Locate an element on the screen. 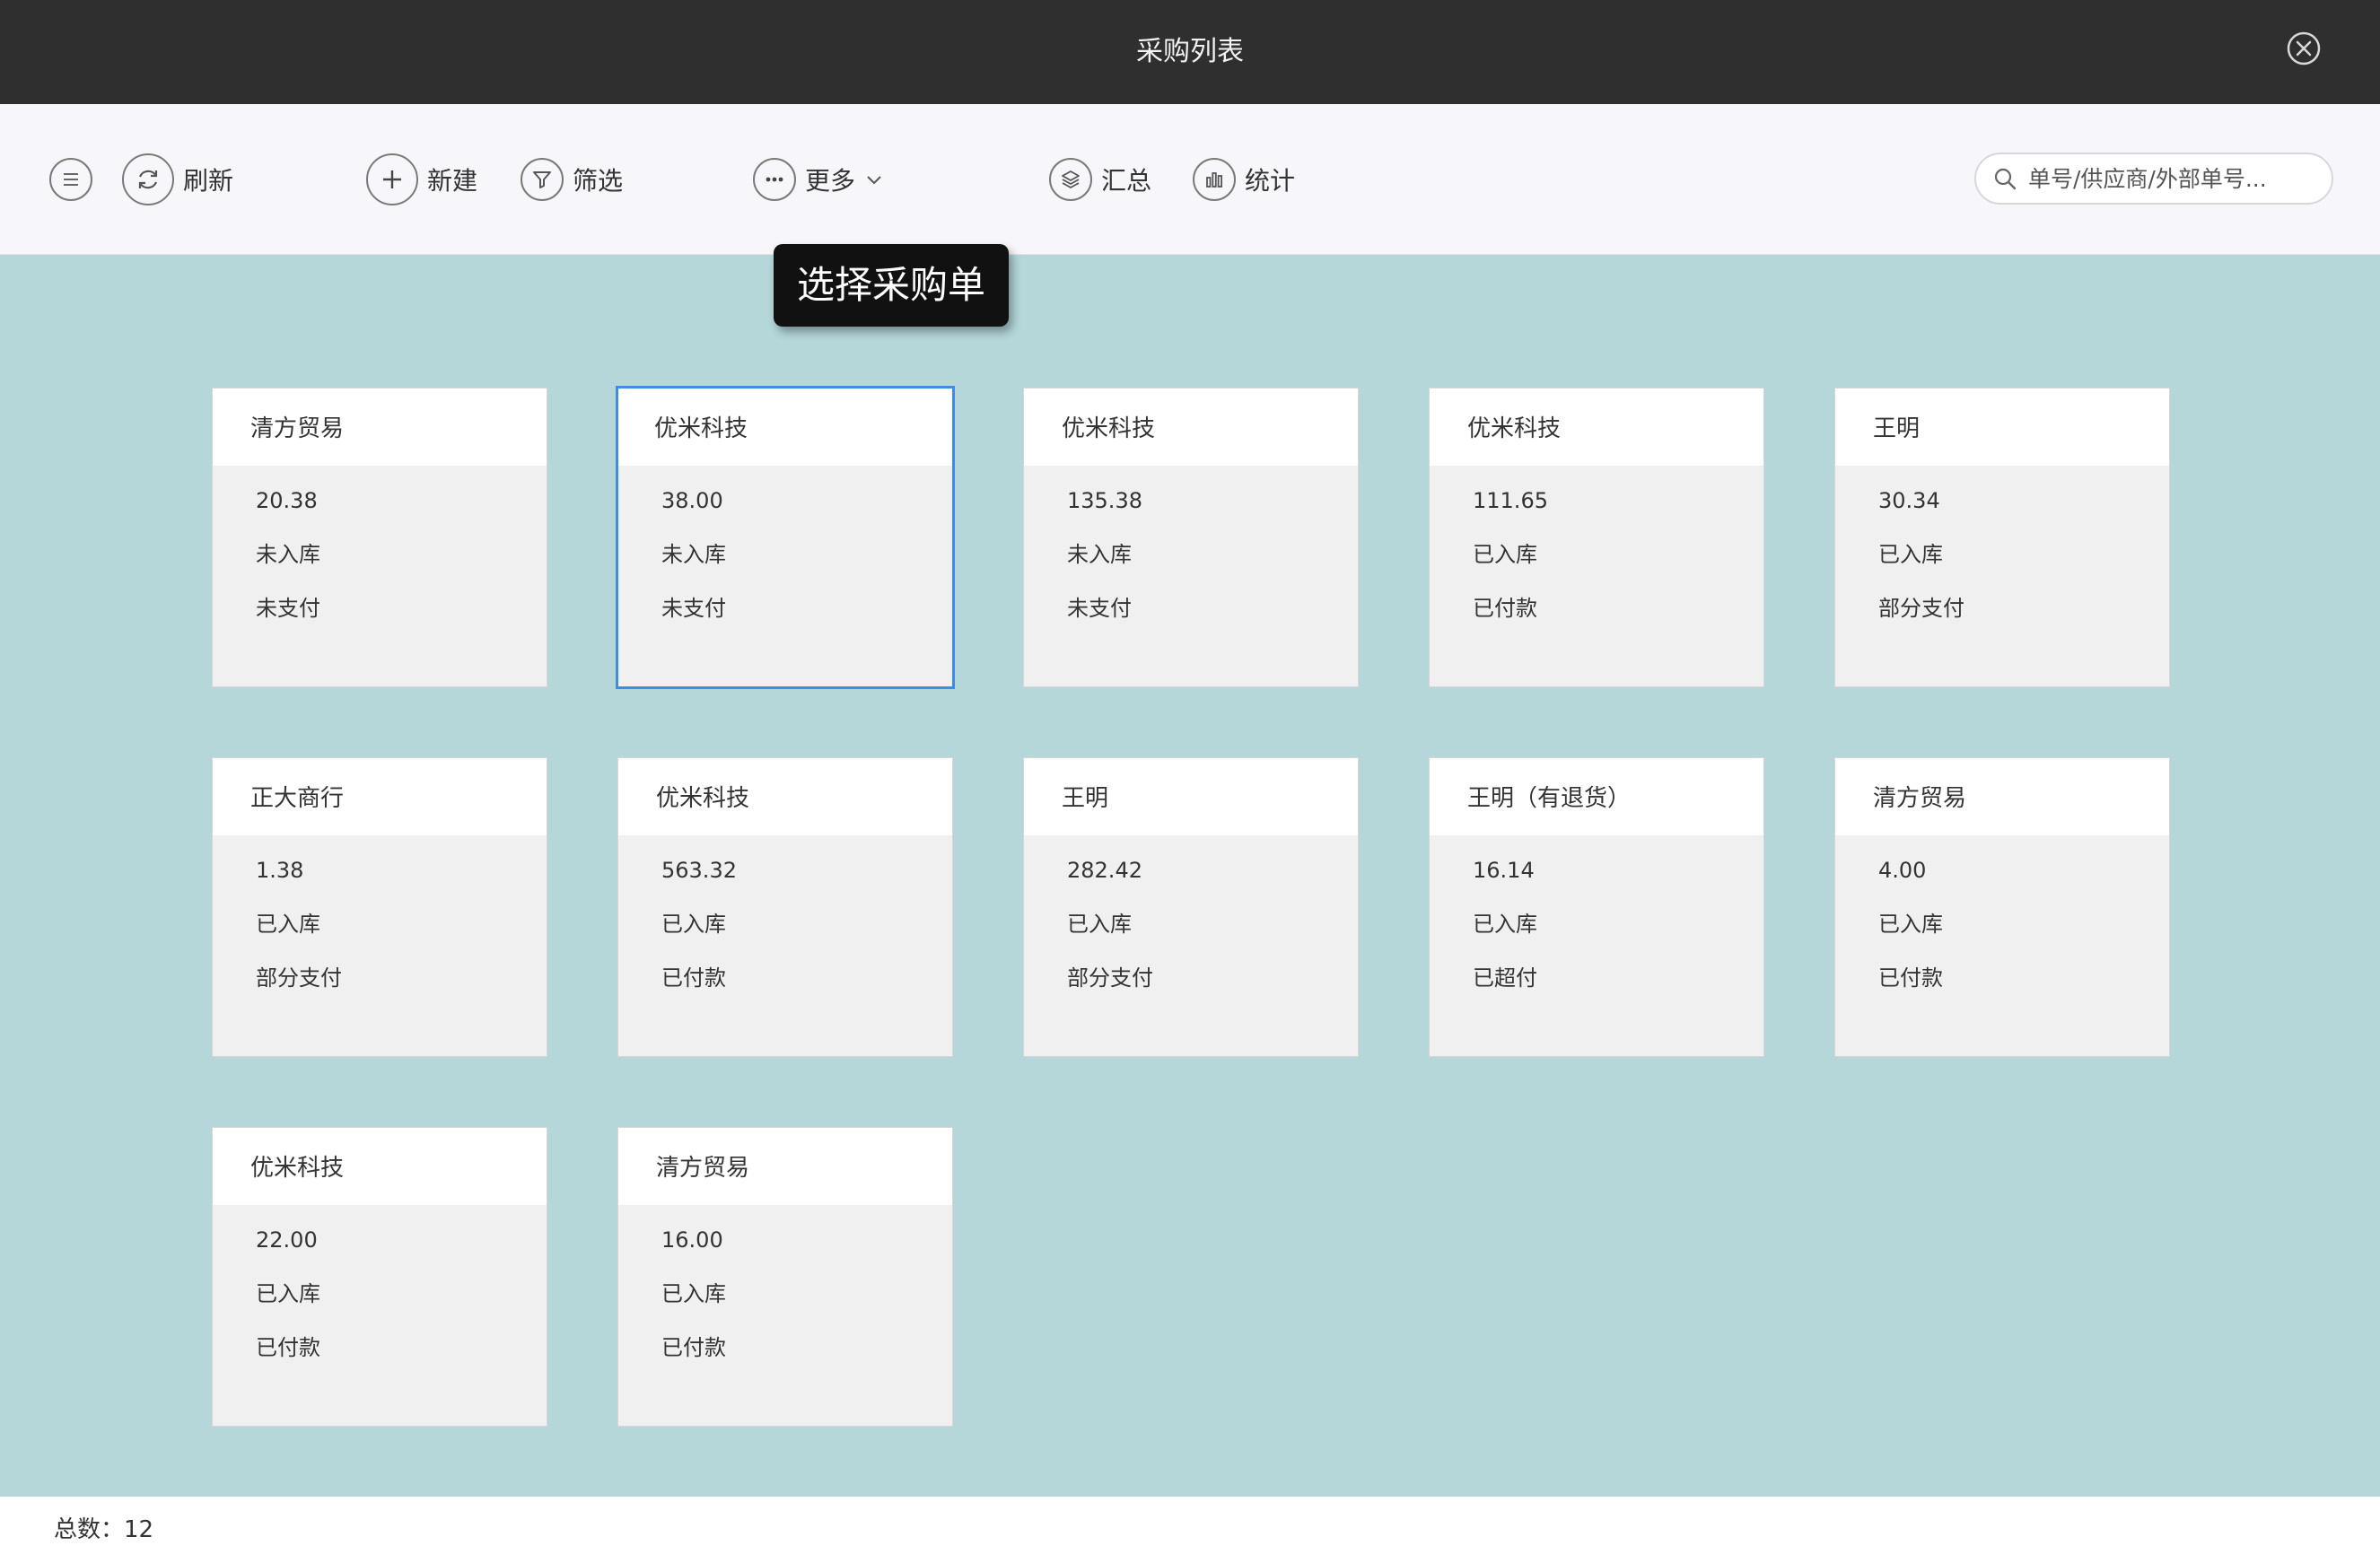 The width and height of the screenshot is (2380, 1563). purchase-card: 优米科技 38.00 未入库未支付 is located at coordinates (785, 538).